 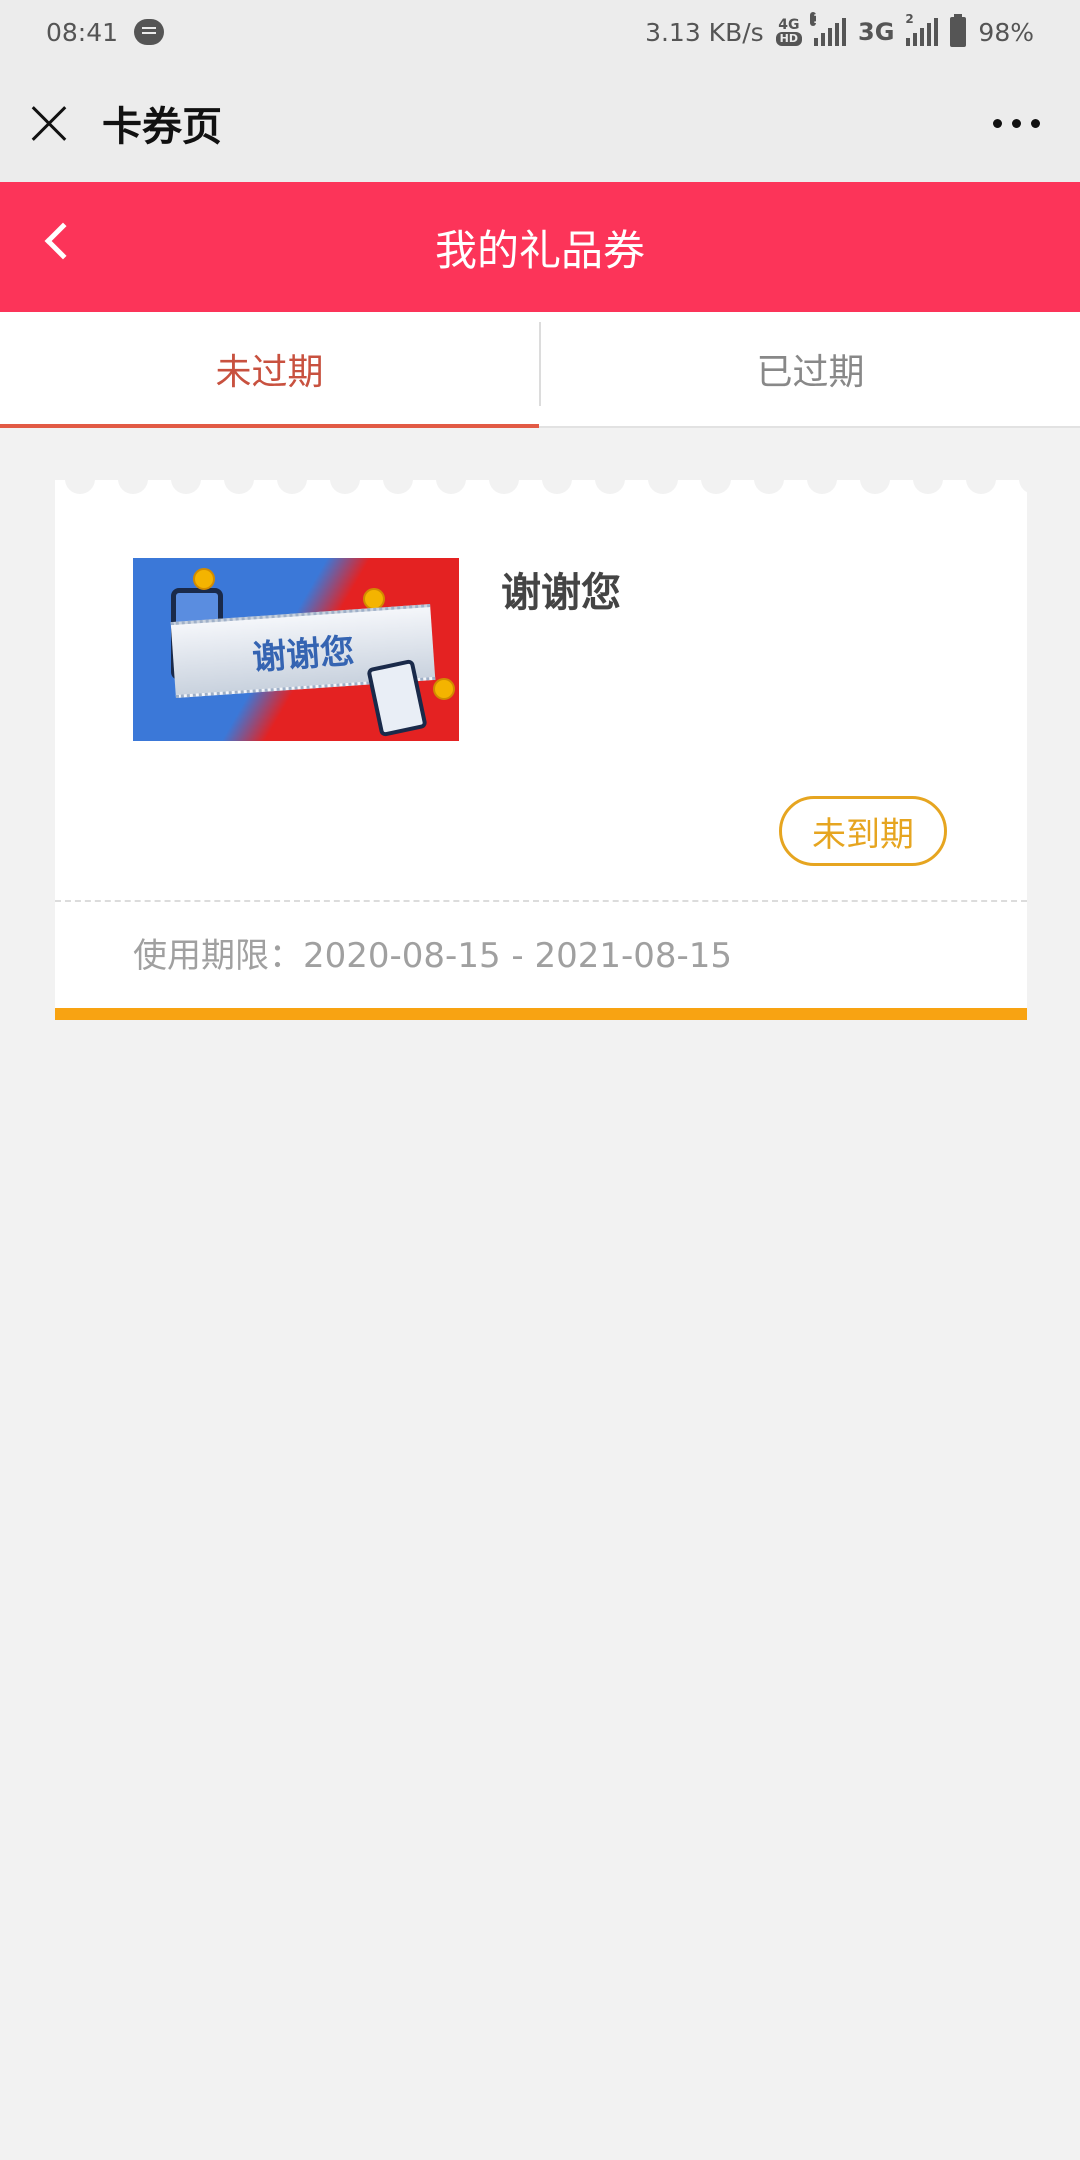 I want to click on tab-bar: 未过期 已过期, so click(x=540, y=370).